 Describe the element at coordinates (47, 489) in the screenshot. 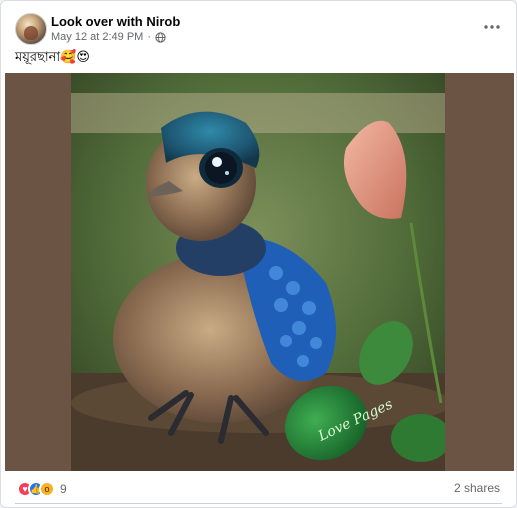

I see `wow-icon: o` at that location.